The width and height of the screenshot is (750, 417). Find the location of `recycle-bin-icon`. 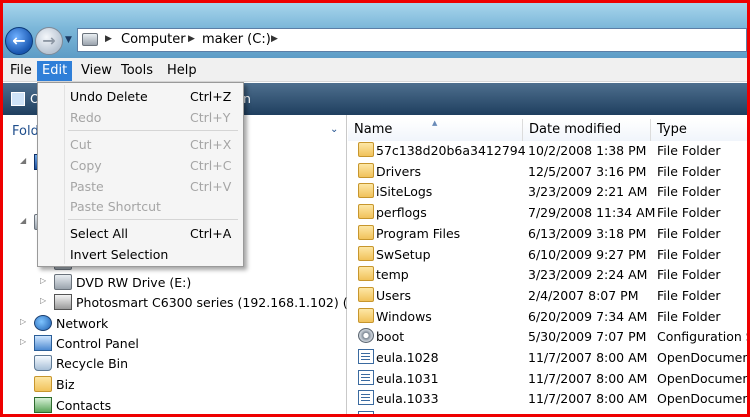

recycle-bin-icon is located at coordinates (43, 363).